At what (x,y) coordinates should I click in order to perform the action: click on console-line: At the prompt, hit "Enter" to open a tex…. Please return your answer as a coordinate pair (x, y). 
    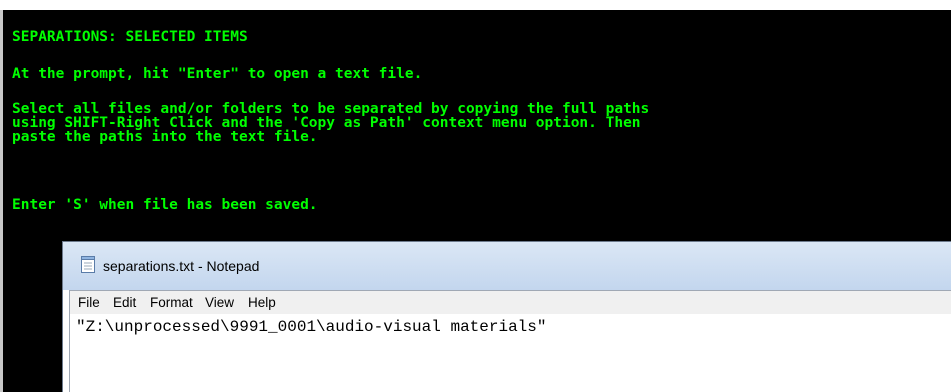
    Looking at the image, I should click on (217, 74).